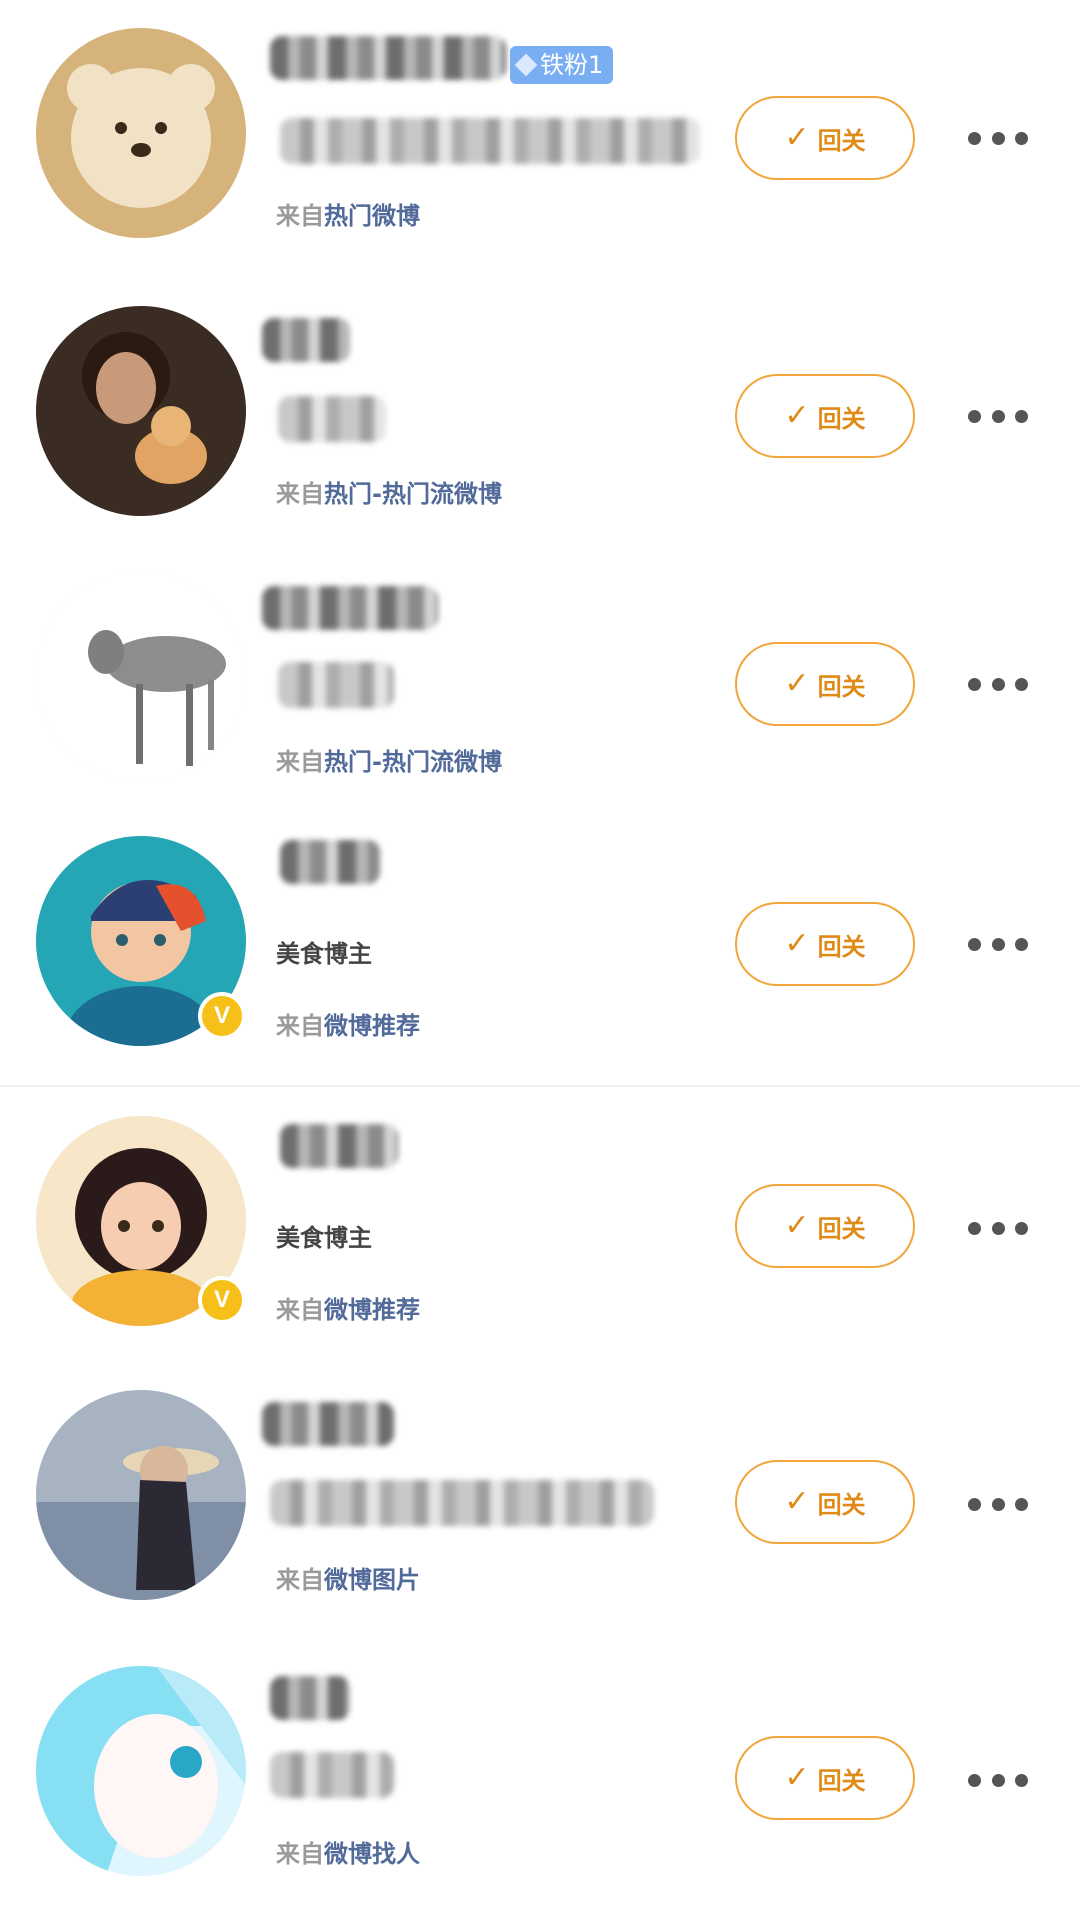  I want to click on section-divider, so click(540, 1086).